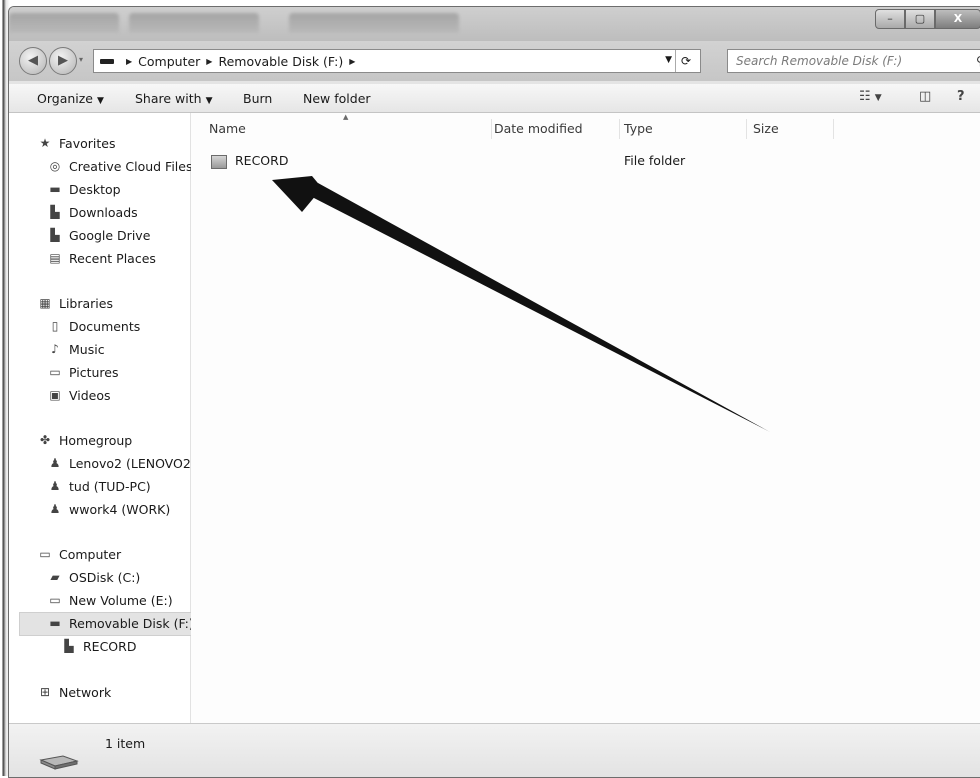 The height and width of the screenshot is (778, 980). What do you see at coordinates (55, 166) in the screenshot?
I see `creative-cloud-icon: ◎` at bounding box center [55, 166].